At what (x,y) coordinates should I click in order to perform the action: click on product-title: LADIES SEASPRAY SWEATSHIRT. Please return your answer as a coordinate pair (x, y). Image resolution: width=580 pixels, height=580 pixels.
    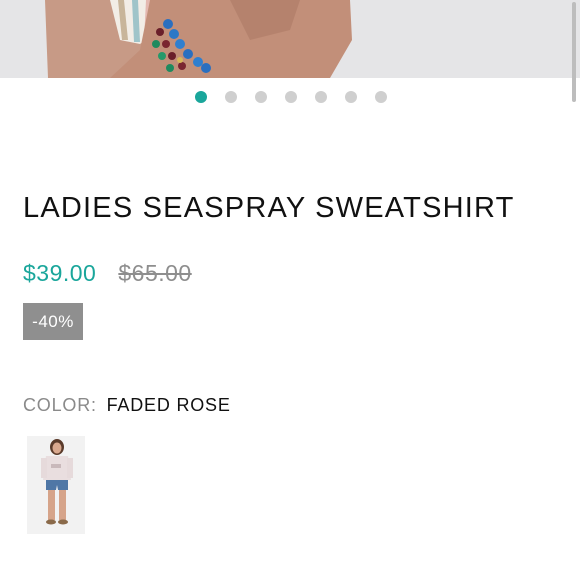
    Looking at the image, I should click on (269, 208).